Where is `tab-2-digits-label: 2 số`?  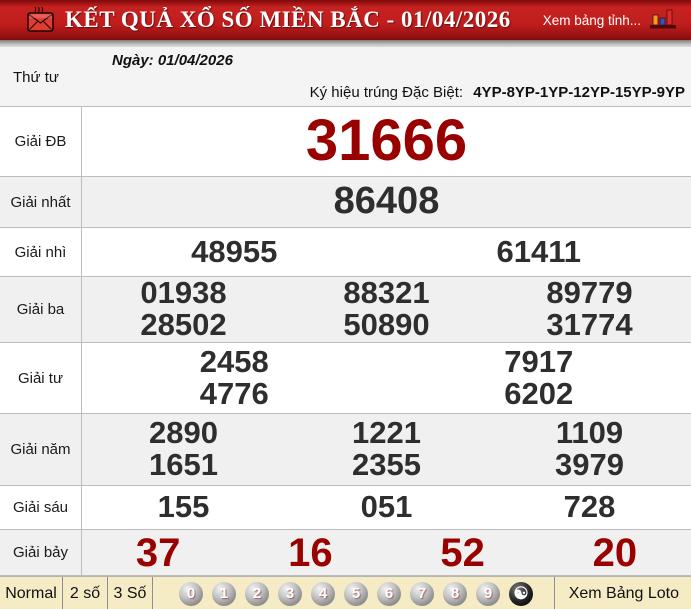 tab-2-digits-label: 2 số is located at coordinates (85, 594).